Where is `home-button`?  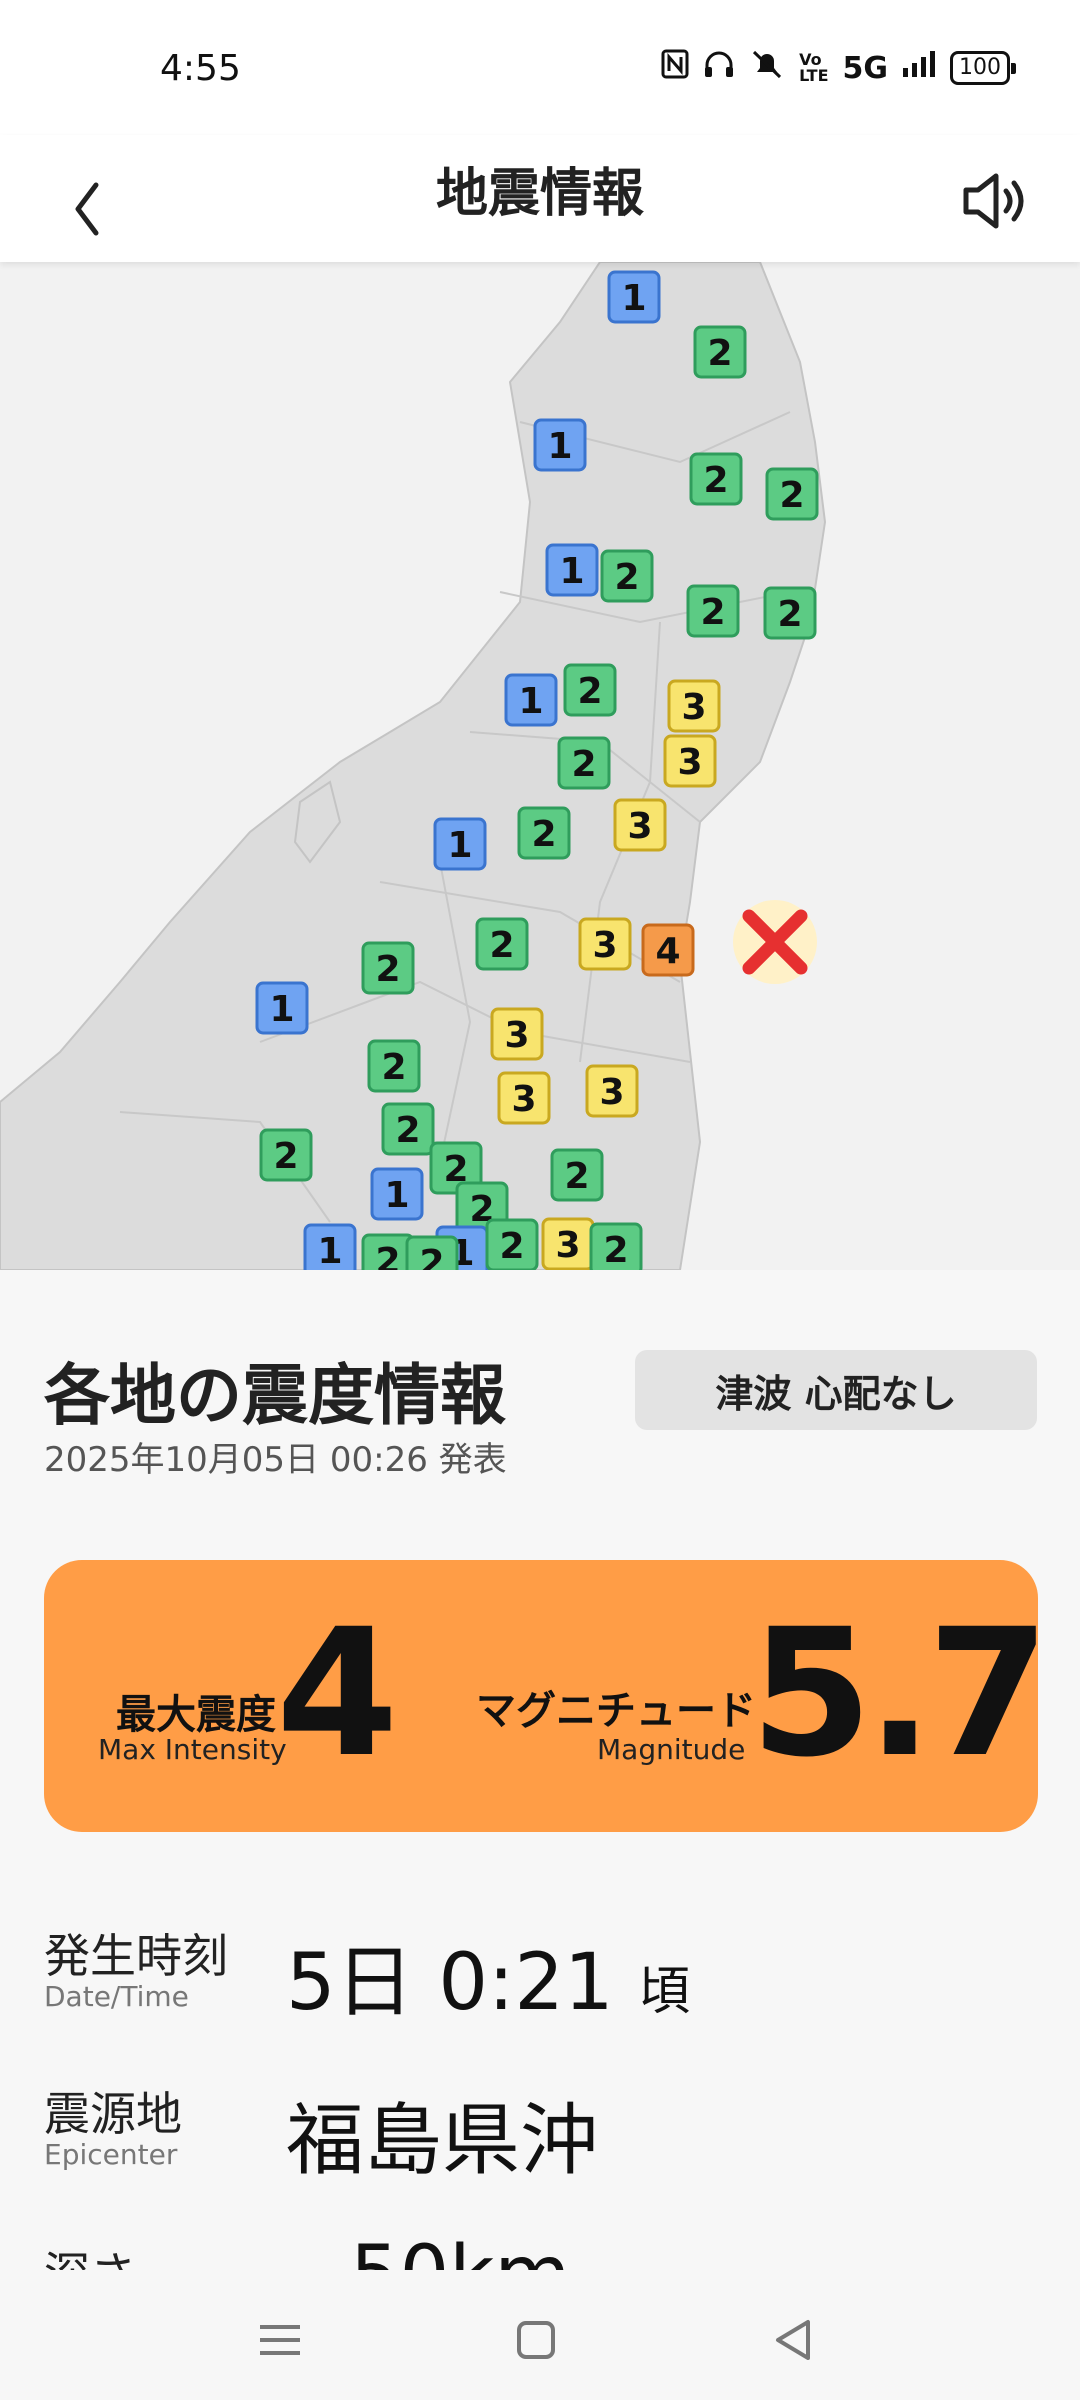
home-button is located at coordinates (536, 2340).